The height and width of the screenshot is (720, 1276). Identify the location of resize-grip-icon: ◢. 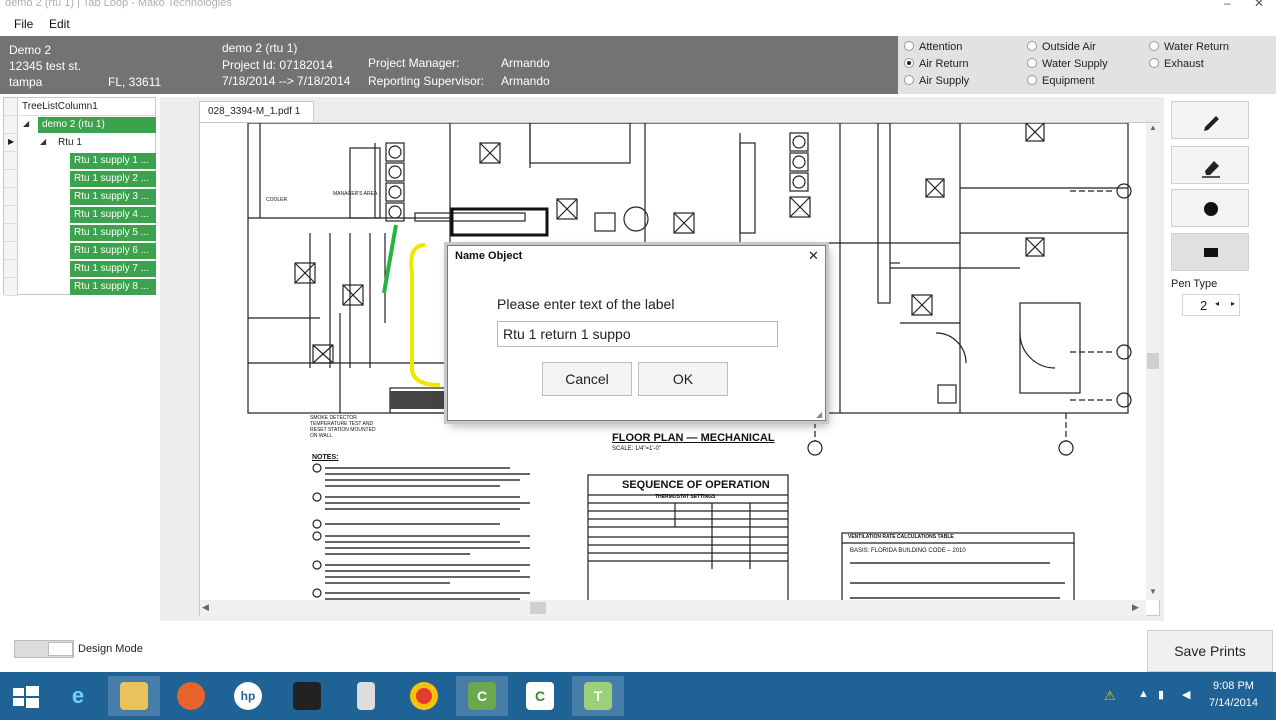
(819, 414).